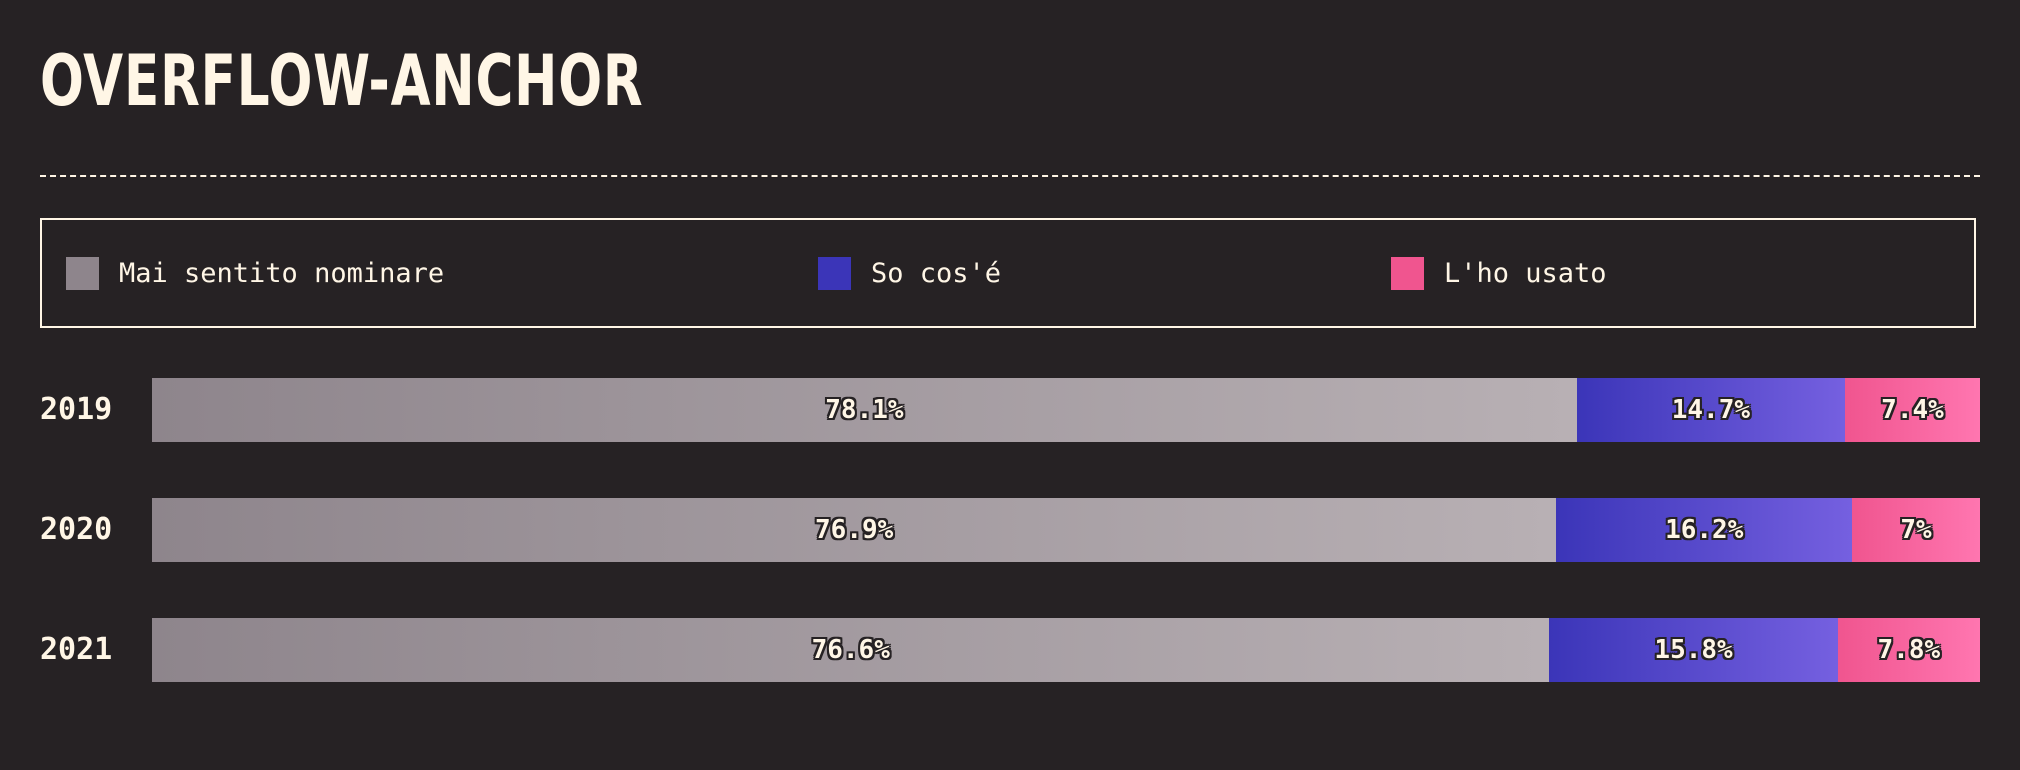 The height and width of the screenshot is (770, 2020). What do you see at coordinates (1908, 650) in the screenshot?
I see `bar-segment: 7.8%` at bounding box center [1908, 650].